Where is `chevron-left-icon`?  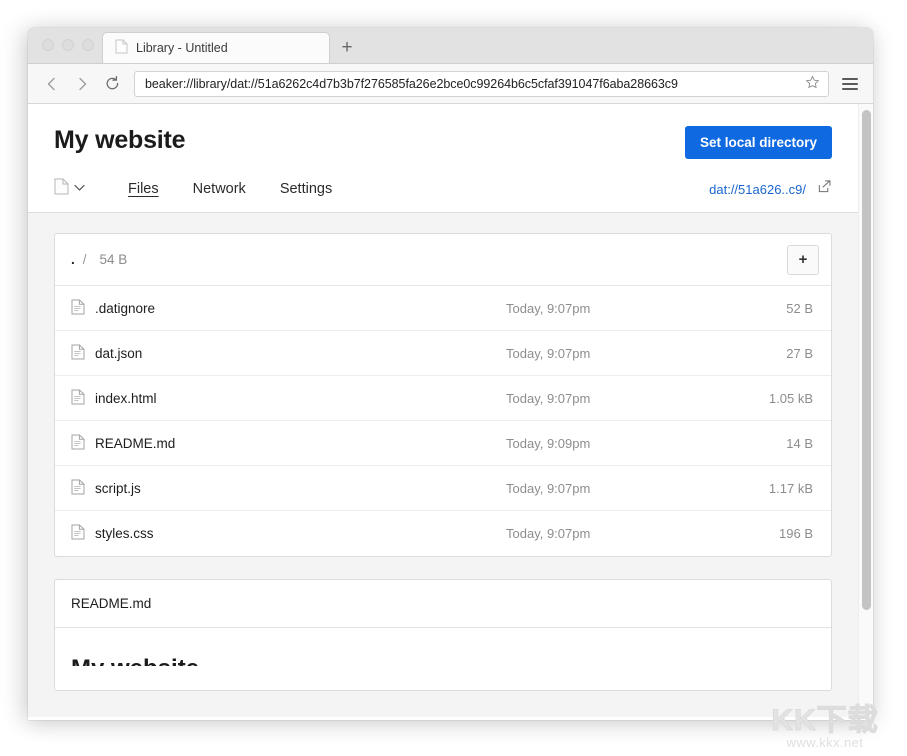 chevron-left-icon is located at coordinates (51, 83).